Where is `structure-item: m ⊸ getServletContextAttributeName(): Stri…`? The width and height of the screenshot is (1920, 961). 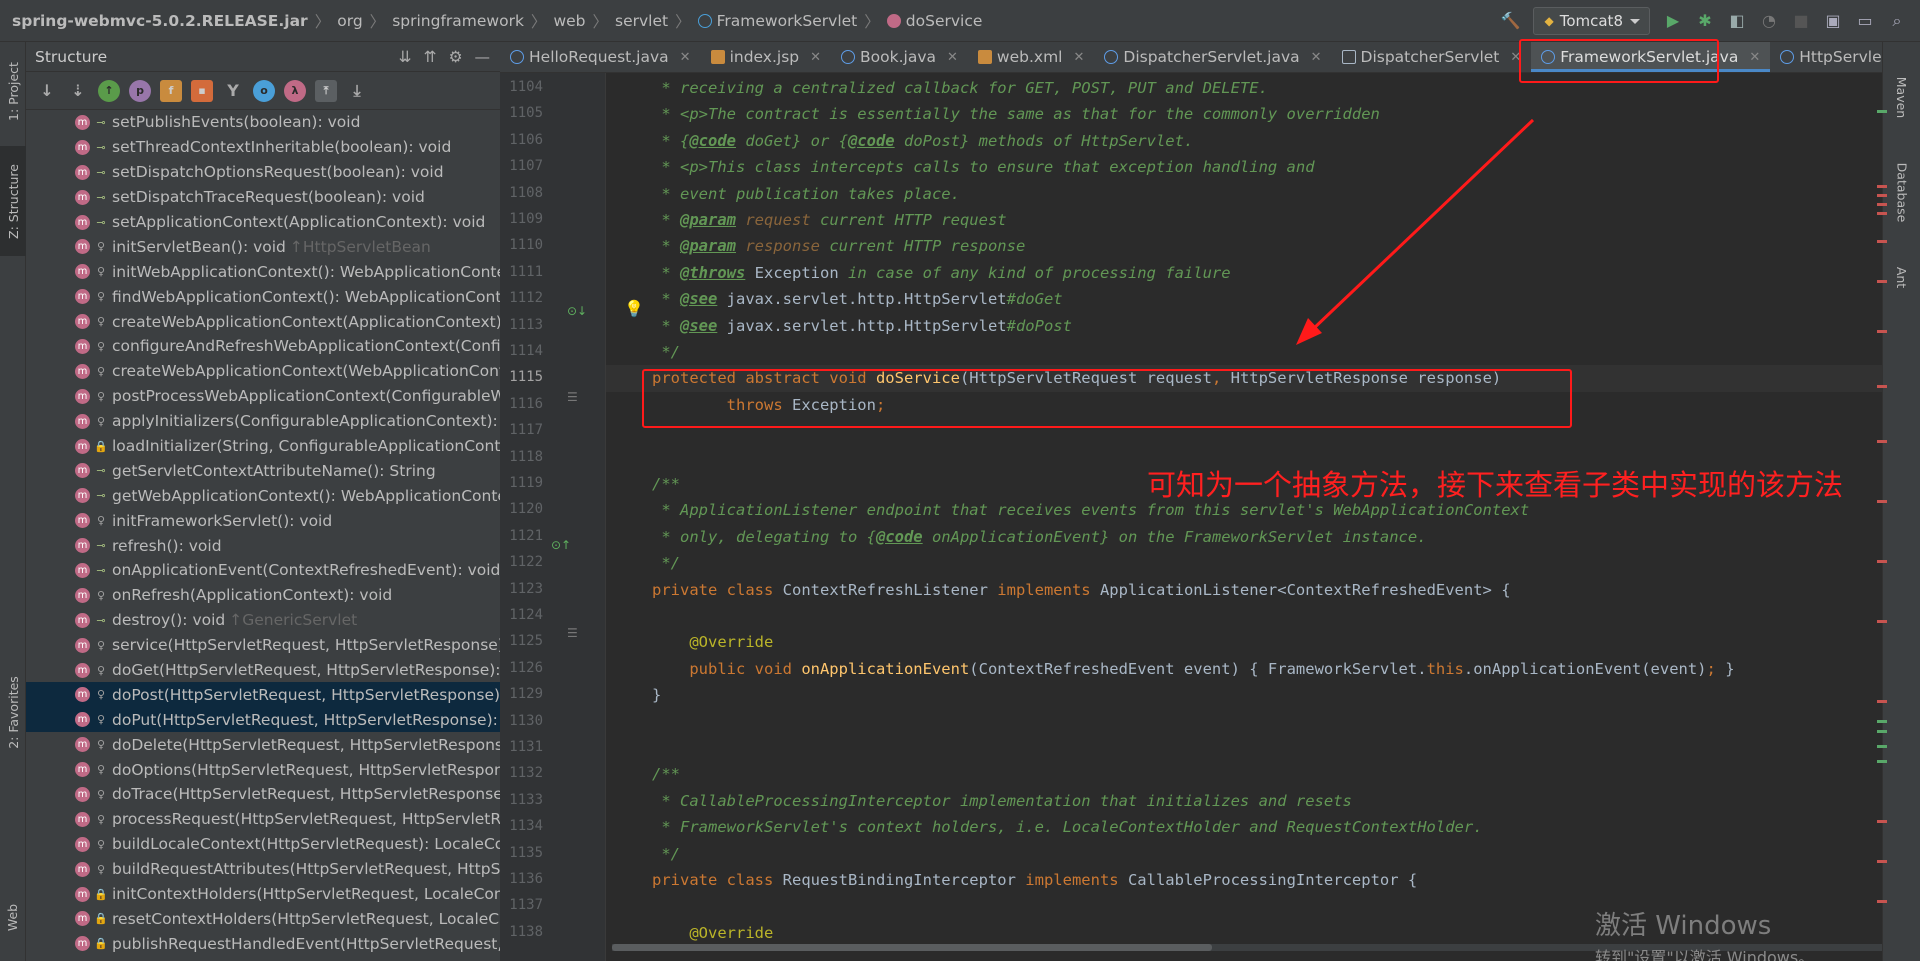
structure-item: m ⊸ getServletContextAttributeName(): Stri… is located at coordinates (263, 470).